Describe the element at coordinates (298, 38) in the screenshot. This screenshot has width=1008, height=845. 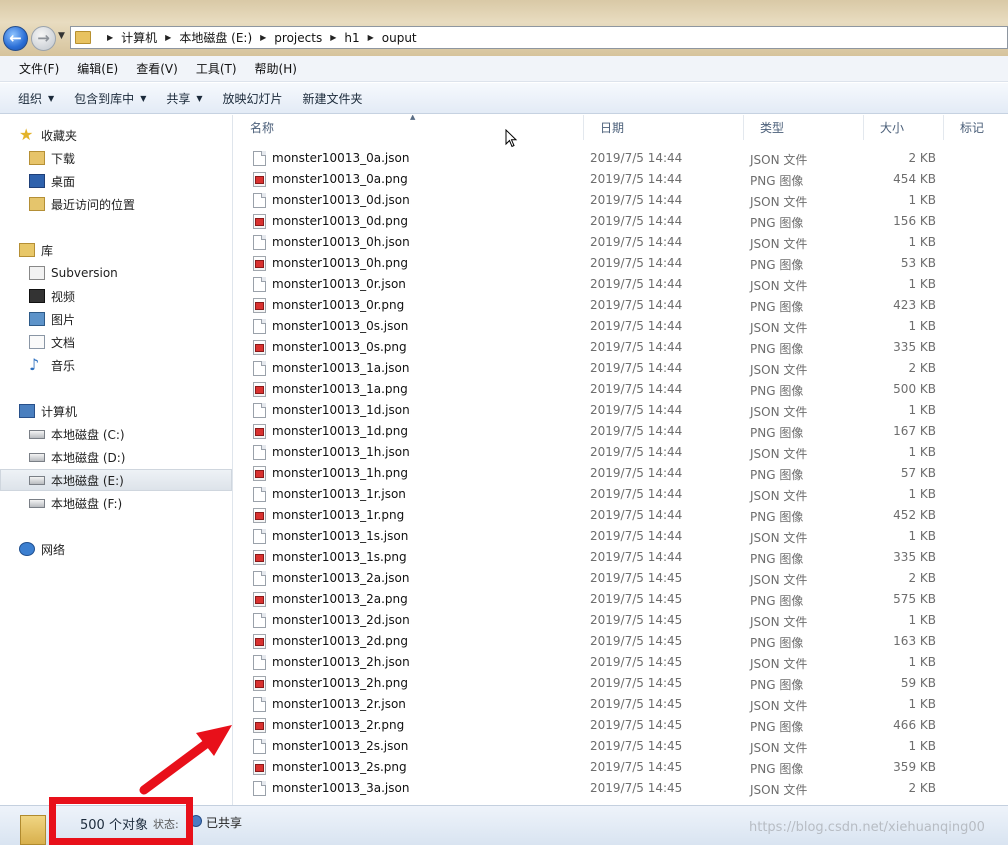
I see `breadcrumb-projects: projects` at that location.